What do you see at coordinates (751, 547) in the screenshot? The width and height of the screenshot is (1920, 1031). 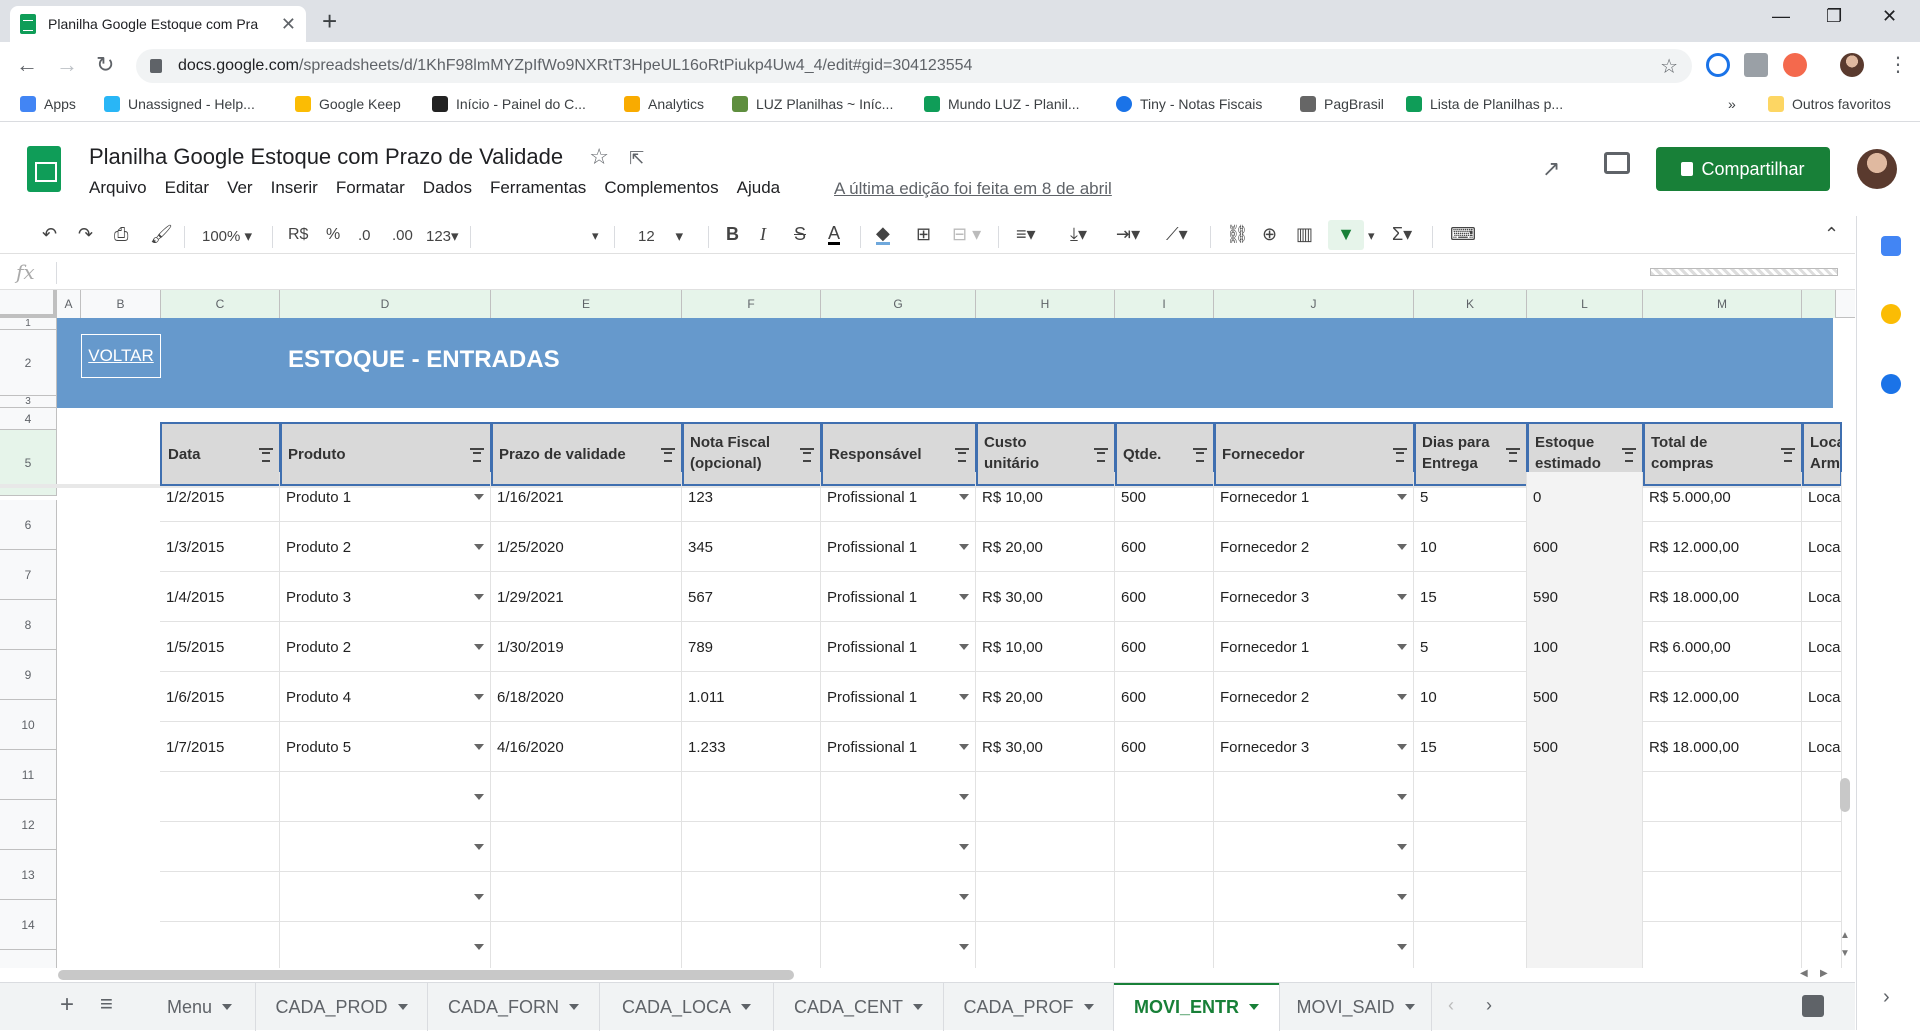 I see `table-cell: 345` at bounding box center [751, 547].